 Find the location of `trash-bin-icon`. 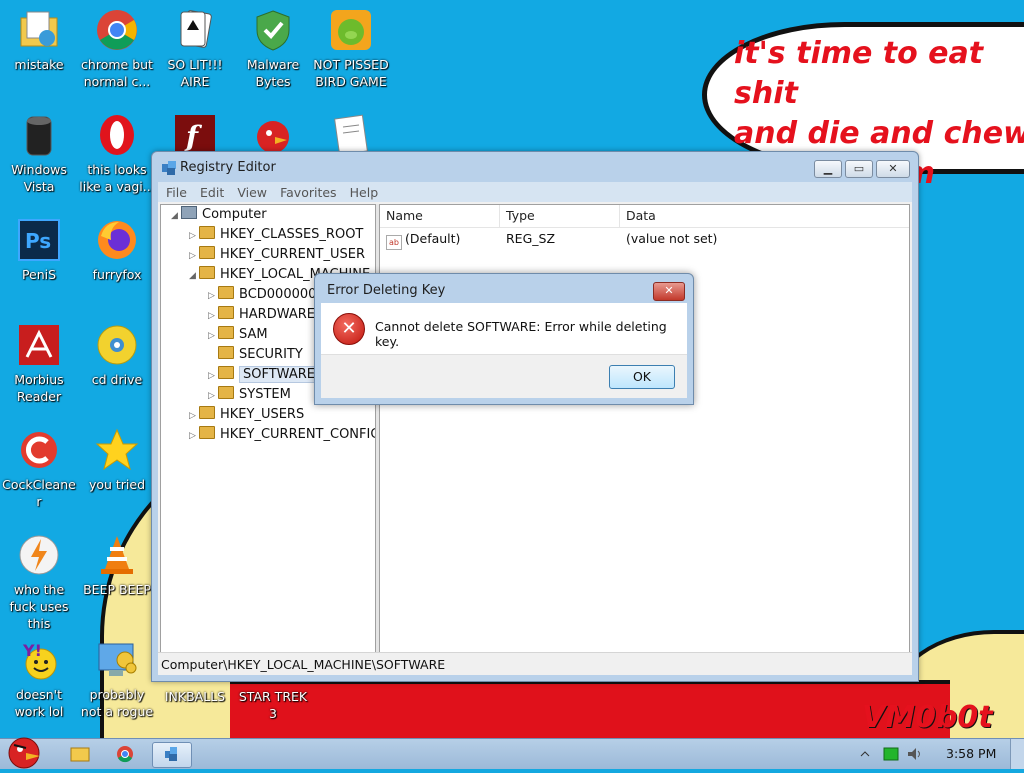

trash-bin-icon is located at coordinates (39, 135).